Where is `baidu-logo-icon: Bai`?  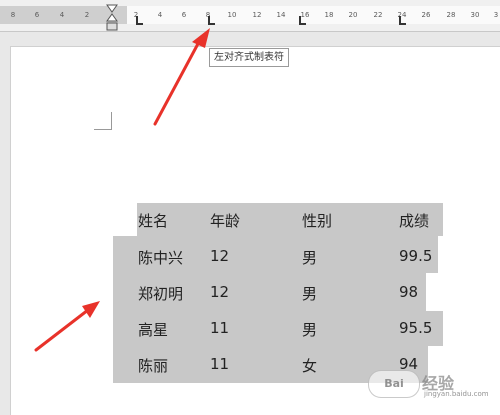 baidu-logo-icon: Bai is located at coordinates (394, 384).